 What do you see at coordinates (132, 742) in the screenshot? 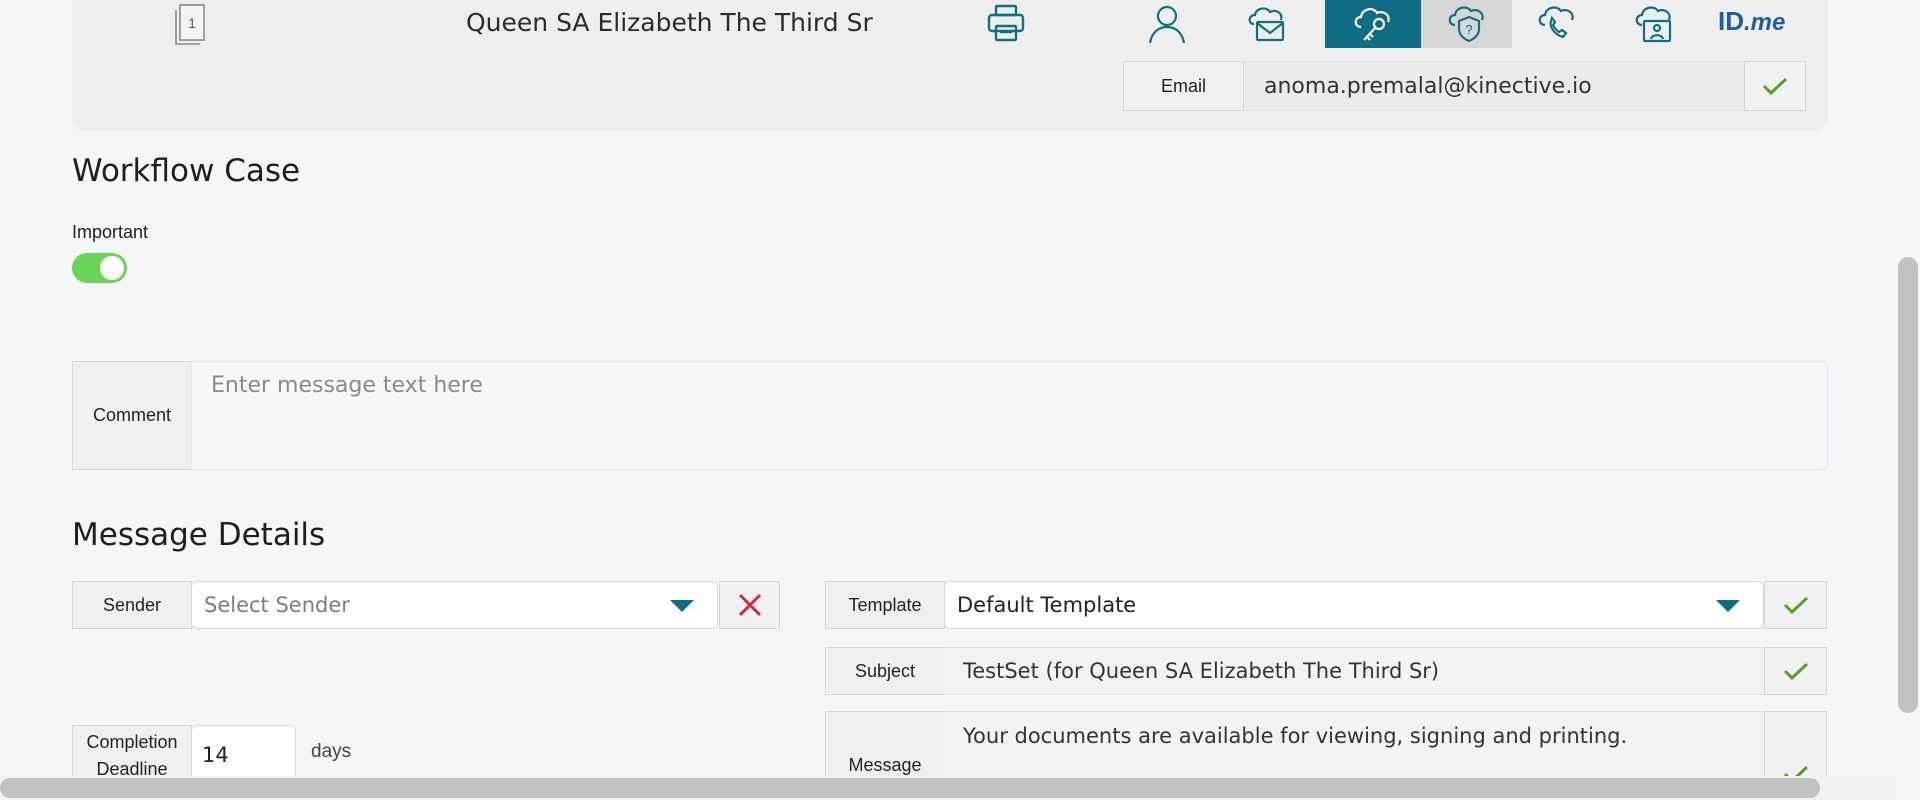
I see `deadline-label-line1: Completion` at bounding box center [132, 742].